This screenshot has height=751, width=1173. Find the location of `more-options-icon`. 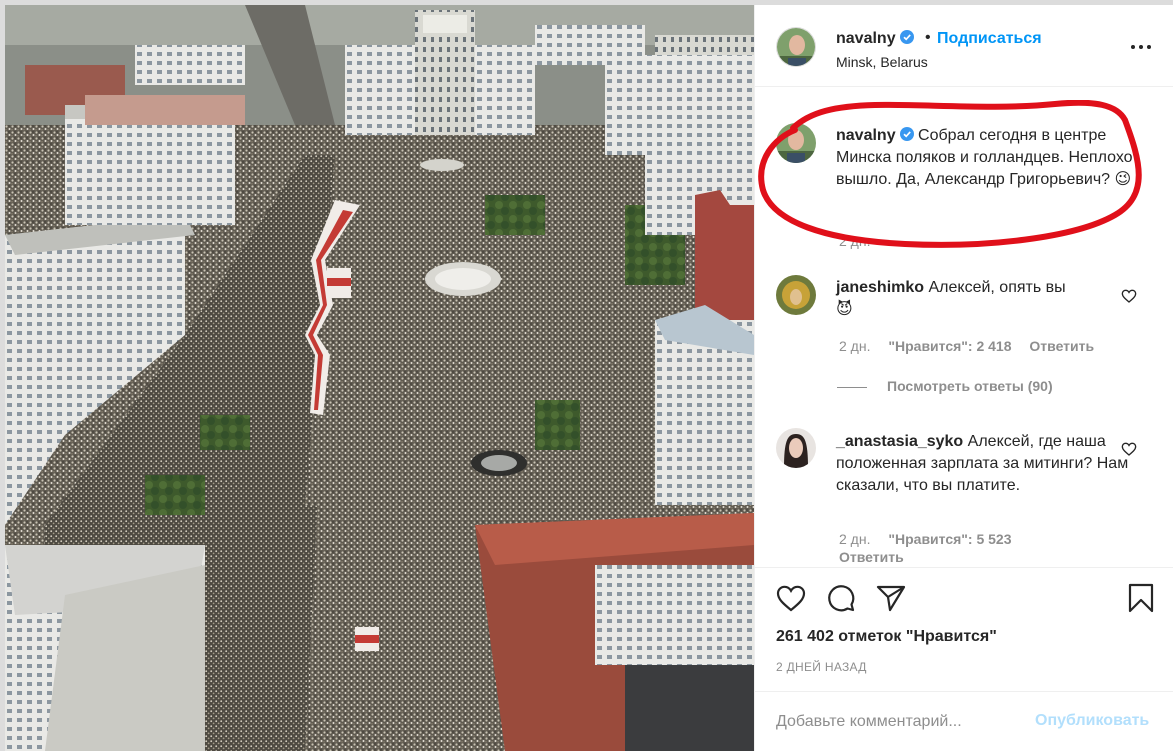

more-options-icon is located at coordinates (1141, 47).